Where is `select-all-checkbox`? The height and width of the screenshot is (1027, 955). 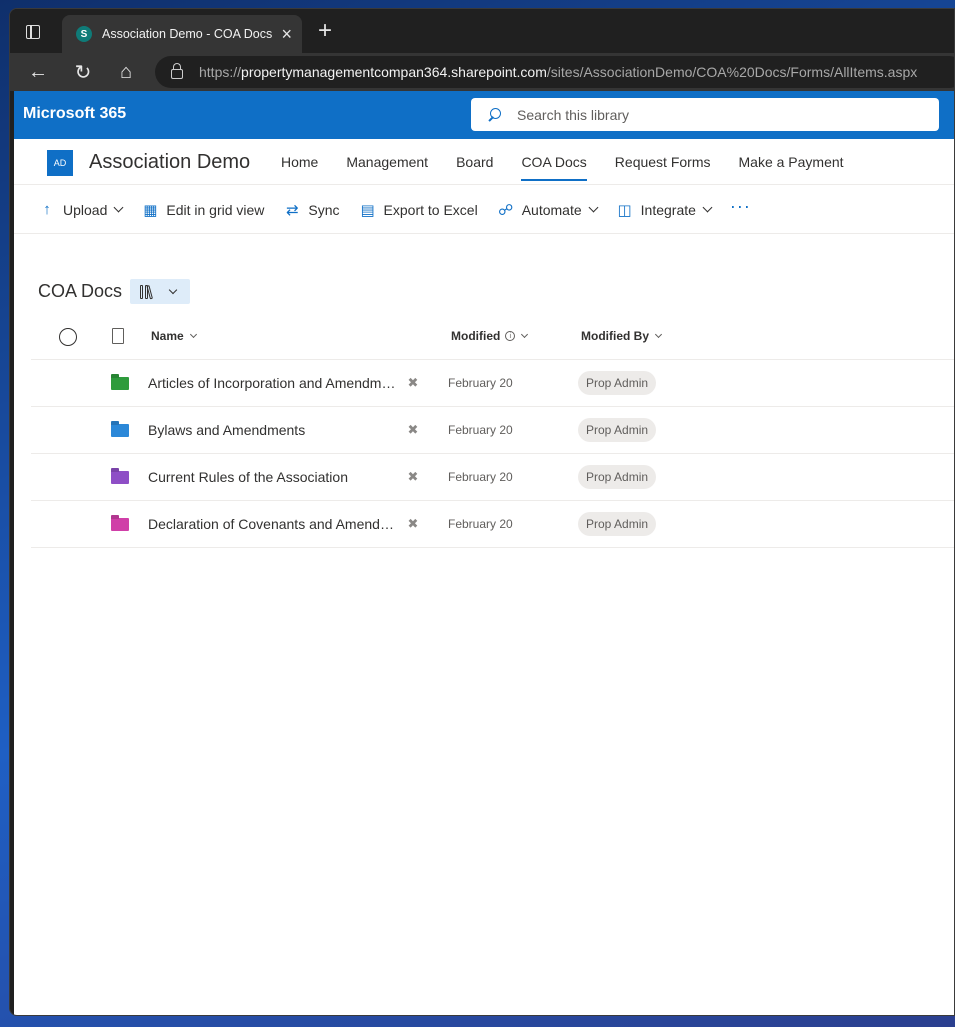 select-all-checkbox is located at coordinates (68, 337).